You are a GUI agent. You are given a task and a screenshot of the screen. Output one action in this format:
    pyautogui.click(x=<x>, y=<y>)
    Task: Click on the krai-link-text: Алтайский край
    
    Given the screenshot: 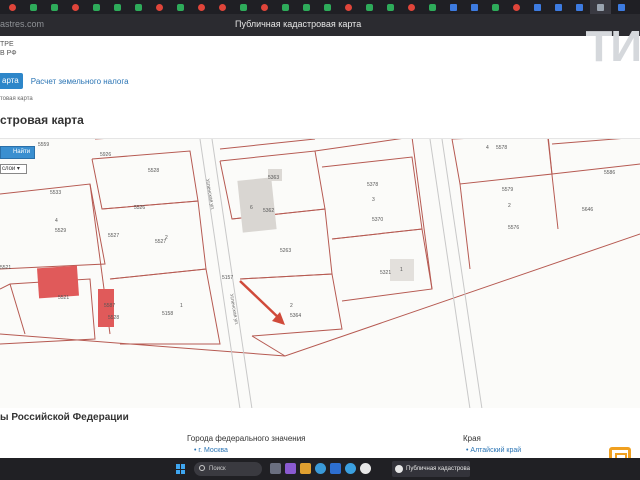 What is the action you would take?
    pyautogui.click(x=495, y=450)
    